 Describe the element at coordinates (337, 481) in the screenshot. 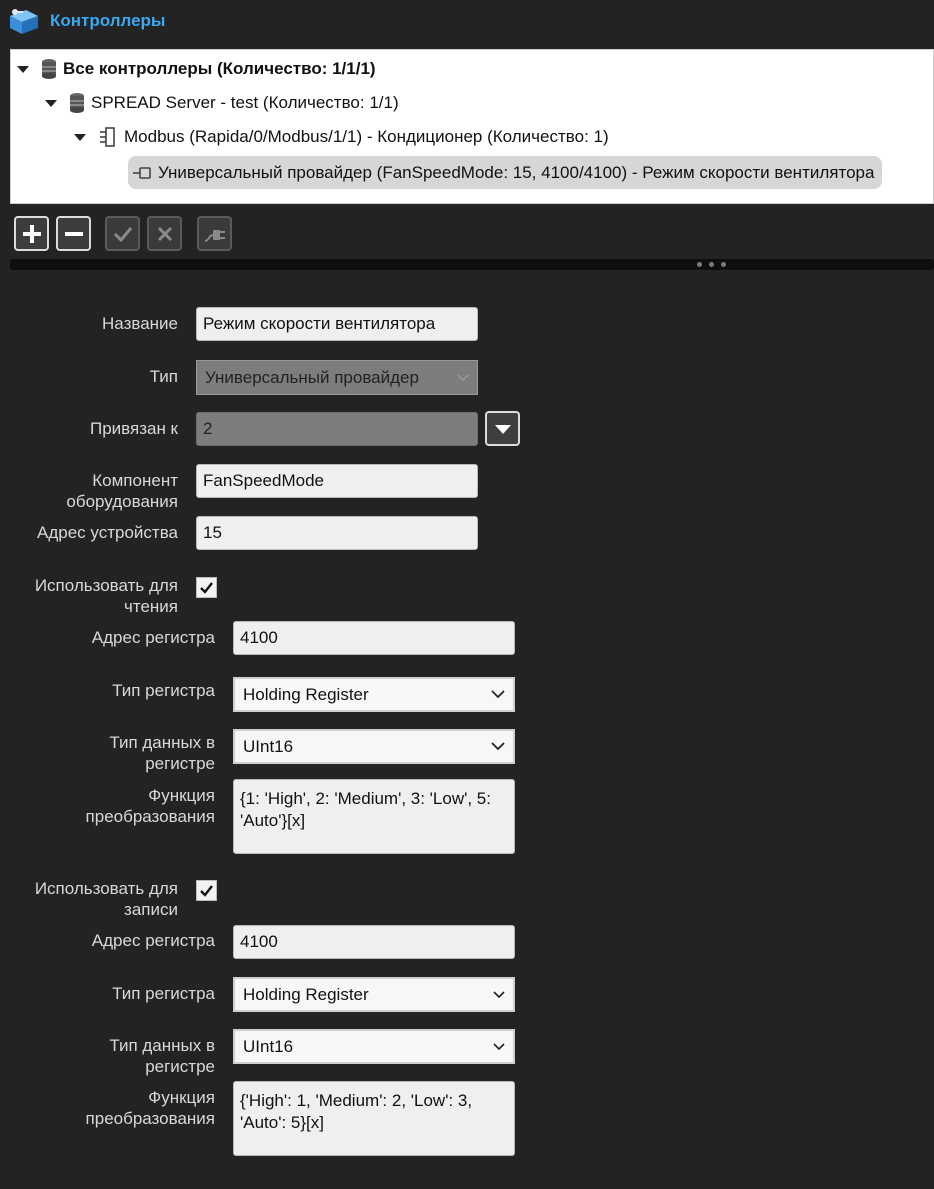

I see `component-field: FanSpeedMode` at that location.